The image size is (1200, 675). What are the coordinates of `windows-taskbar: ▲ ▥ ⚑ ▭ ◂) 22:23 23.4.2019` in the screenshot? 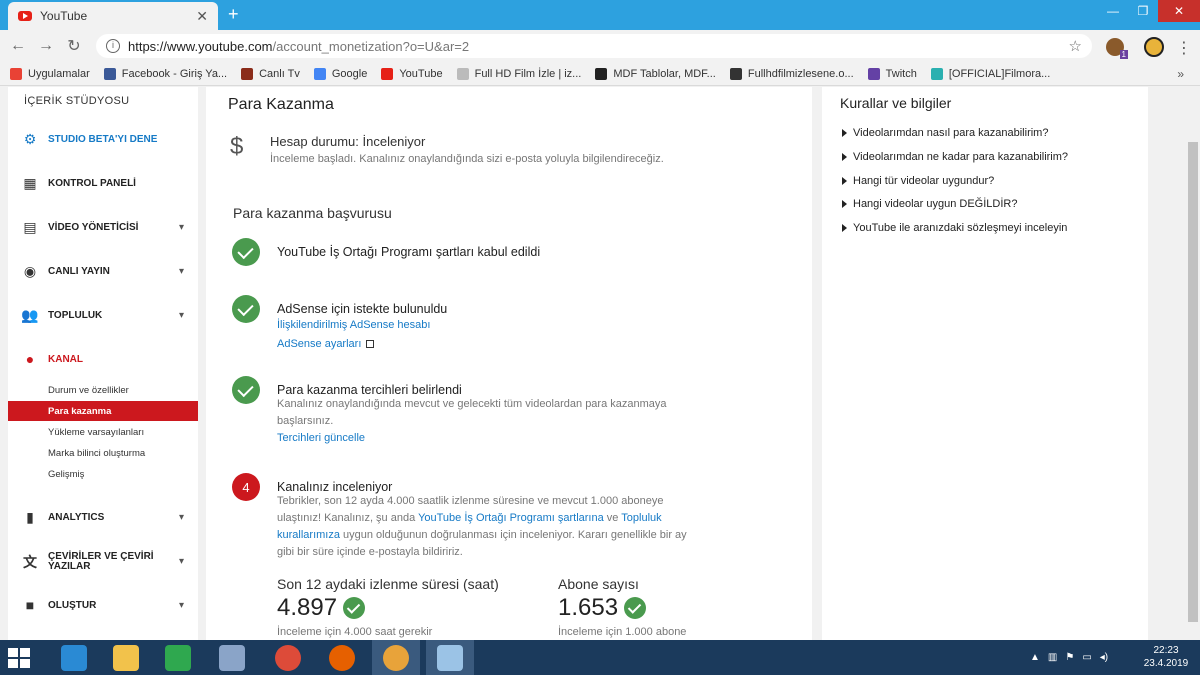 It's located at (600, 657).